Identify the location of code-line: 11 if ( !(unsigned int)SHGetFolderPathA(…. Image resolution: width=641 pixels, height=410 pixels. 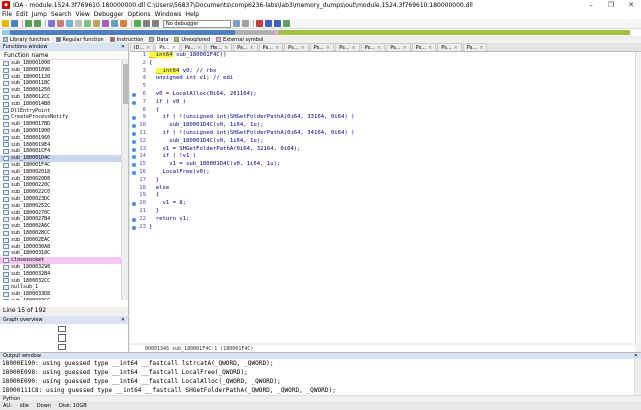
(382, 134).